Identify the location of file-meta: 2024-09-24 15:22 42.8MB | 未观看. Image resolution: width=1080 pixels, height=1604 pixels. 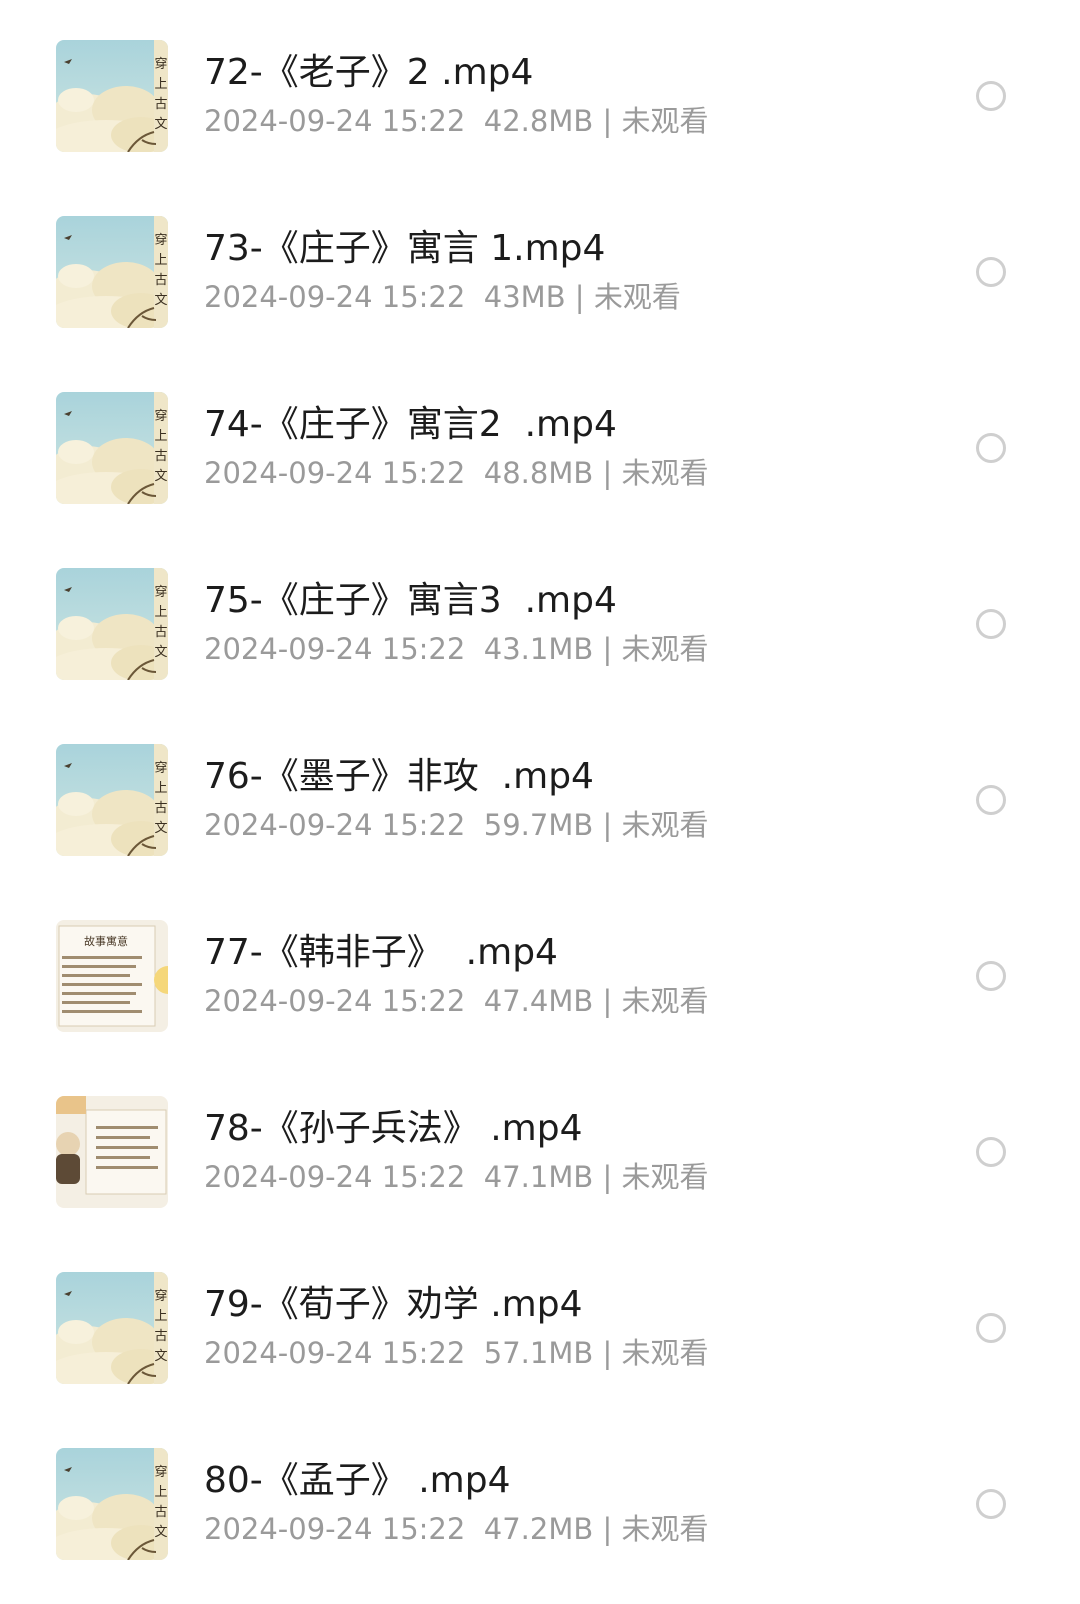
(456, 121).